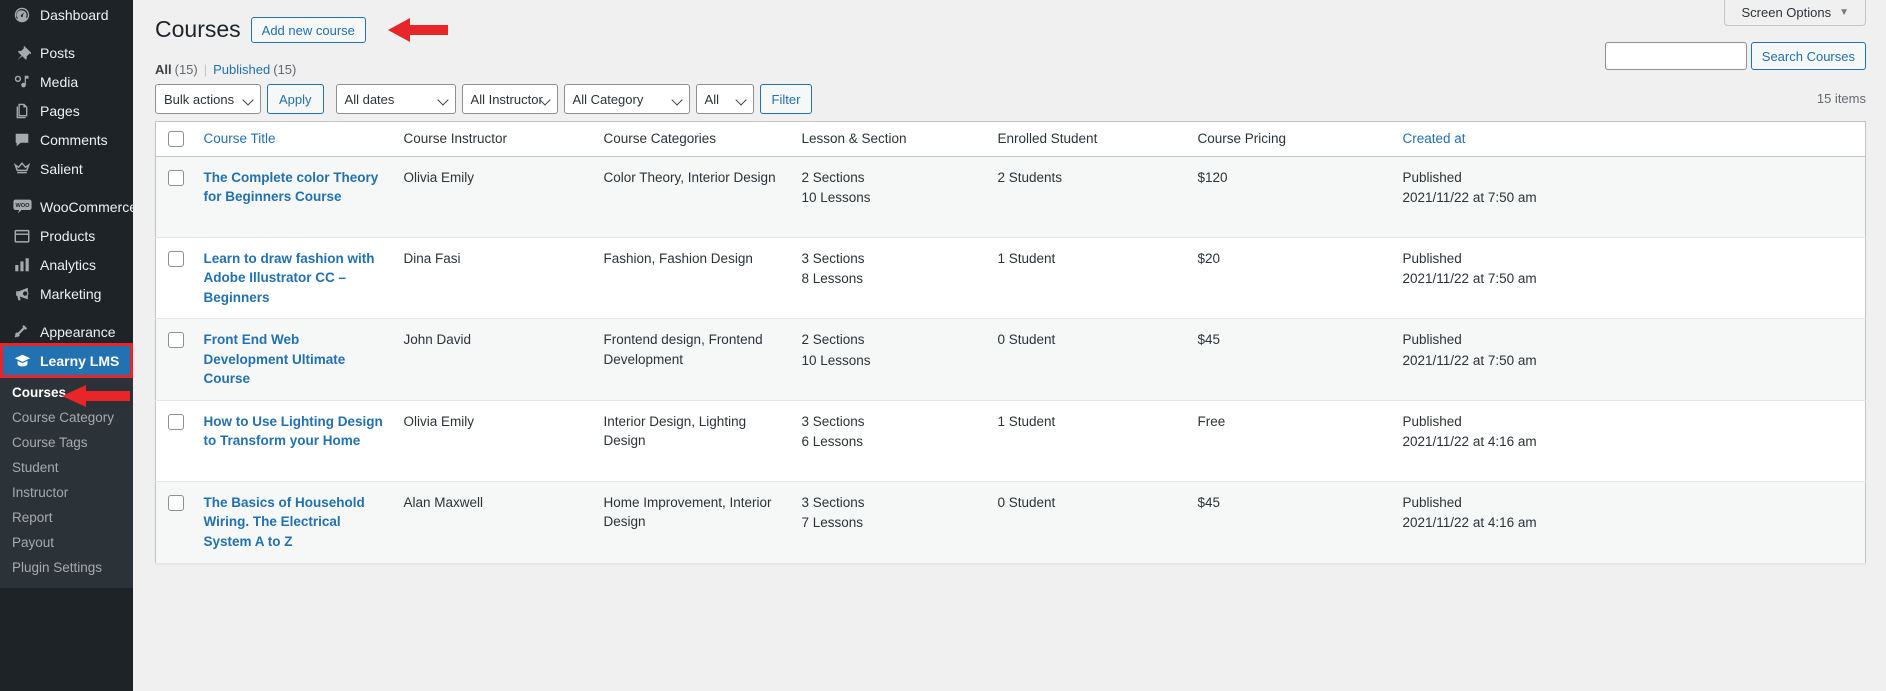 This screenshot has height=691, width=1886. I want to click on sidebar-item-salient: Salient, so click(66, 168).